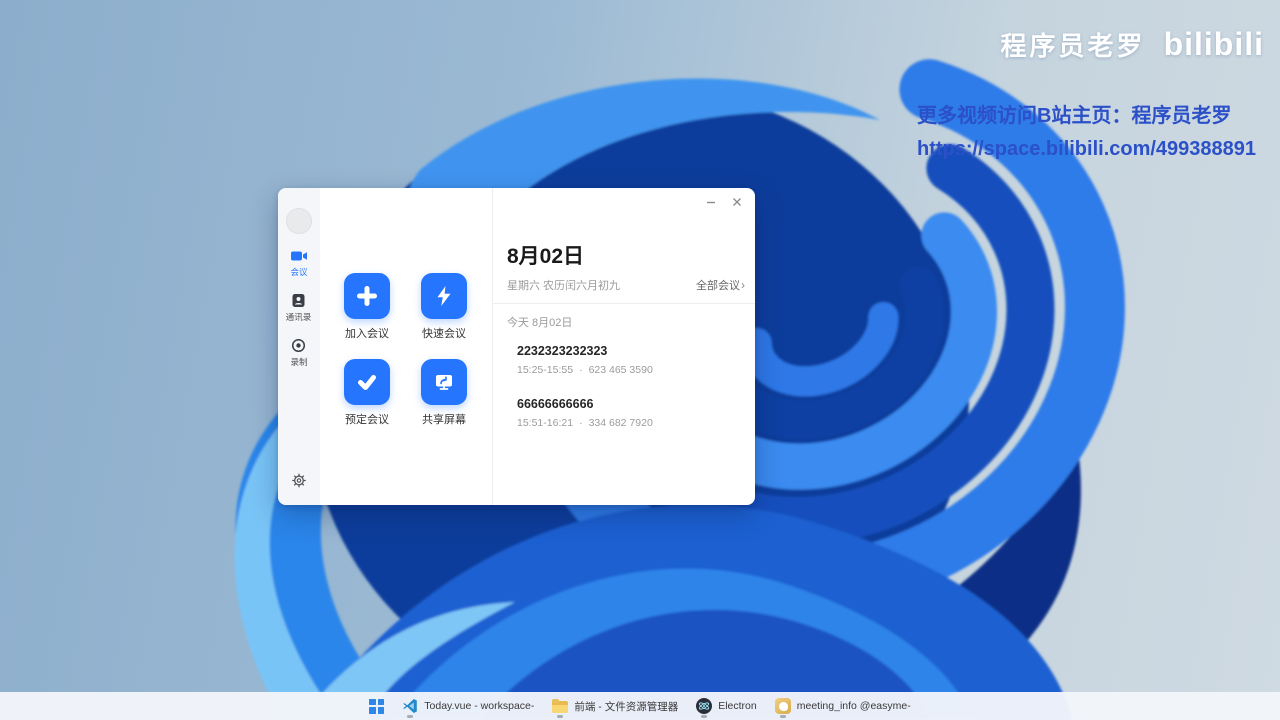  I want to click on sidebar-item-contacts: 通讯录, so click(298, 308).